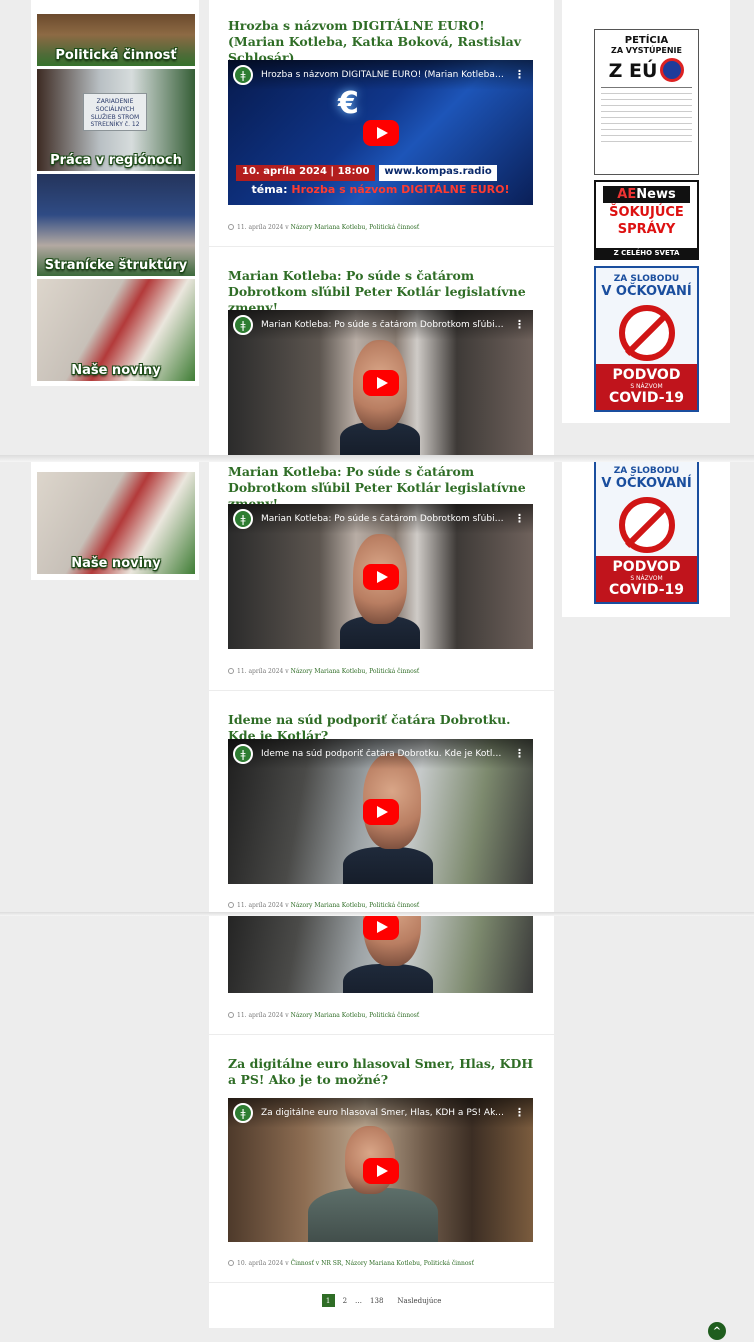  What do you see at coordinates (646, 253) in the screenshot?
I see `aenews-line3: Z CELÉHO SVETA` at bounding box center [646, 253].